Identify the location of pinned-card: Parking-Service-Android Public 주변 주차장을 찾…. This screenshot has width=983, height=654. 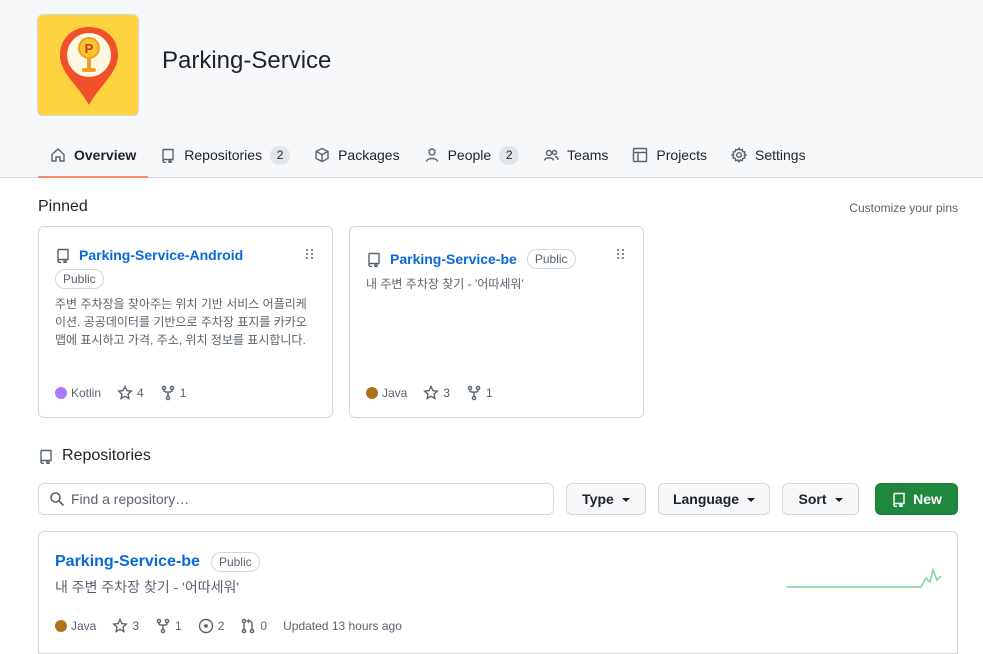
(185, 322).